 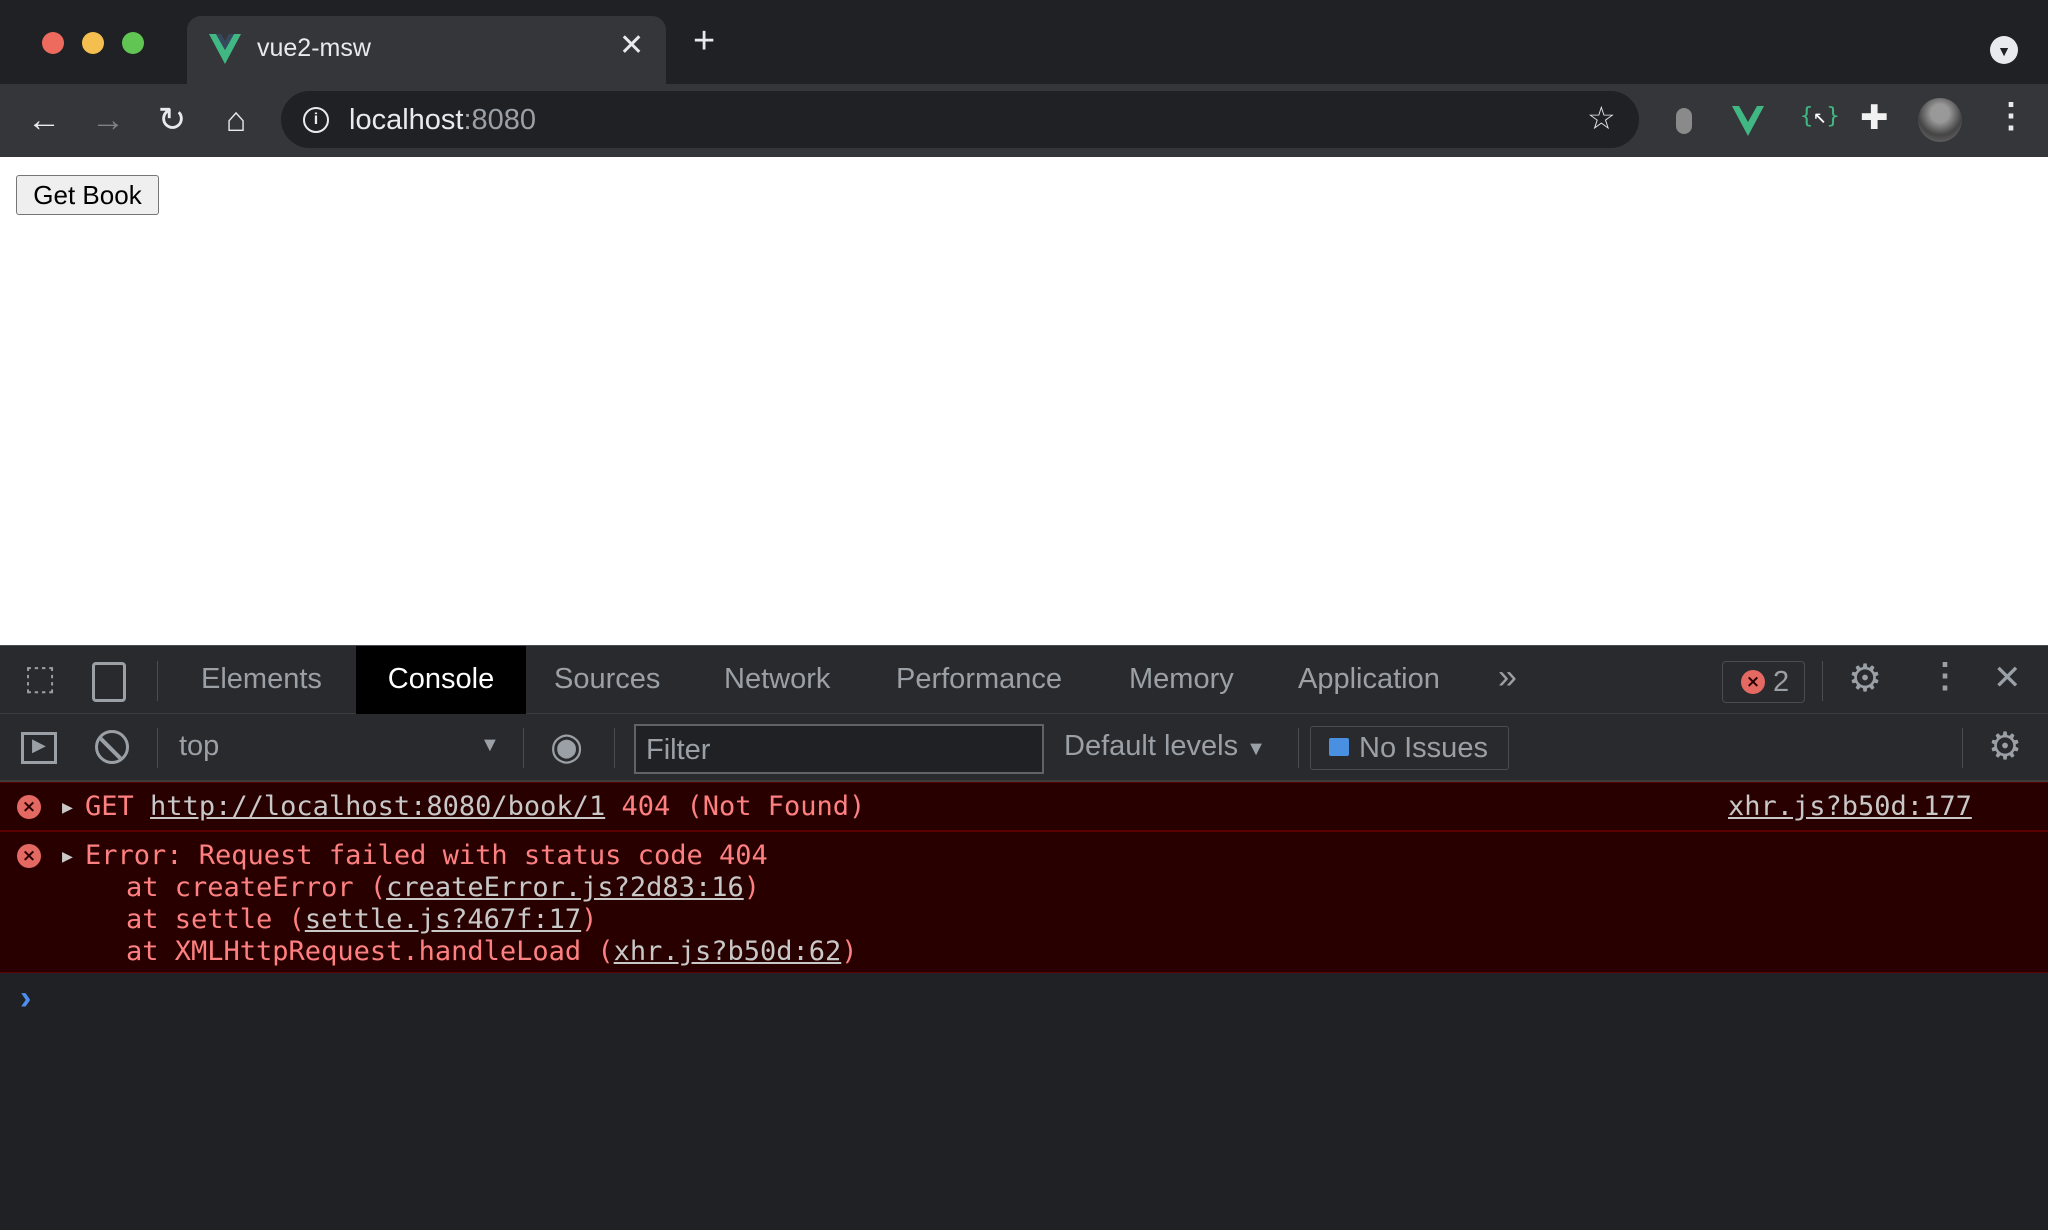 What do you see at coordinates (566, 746) in the screenshot?
I see `live-expression-eye-icon: ◉` at bounding box center [566, 746].